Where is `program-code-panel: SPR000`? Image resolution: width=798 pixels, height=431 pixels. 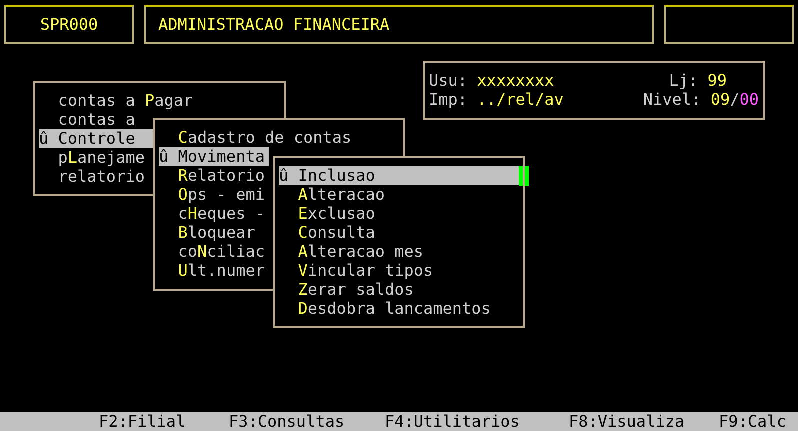
program-code-panel: SPR000 is located at coordinates (69, 24).